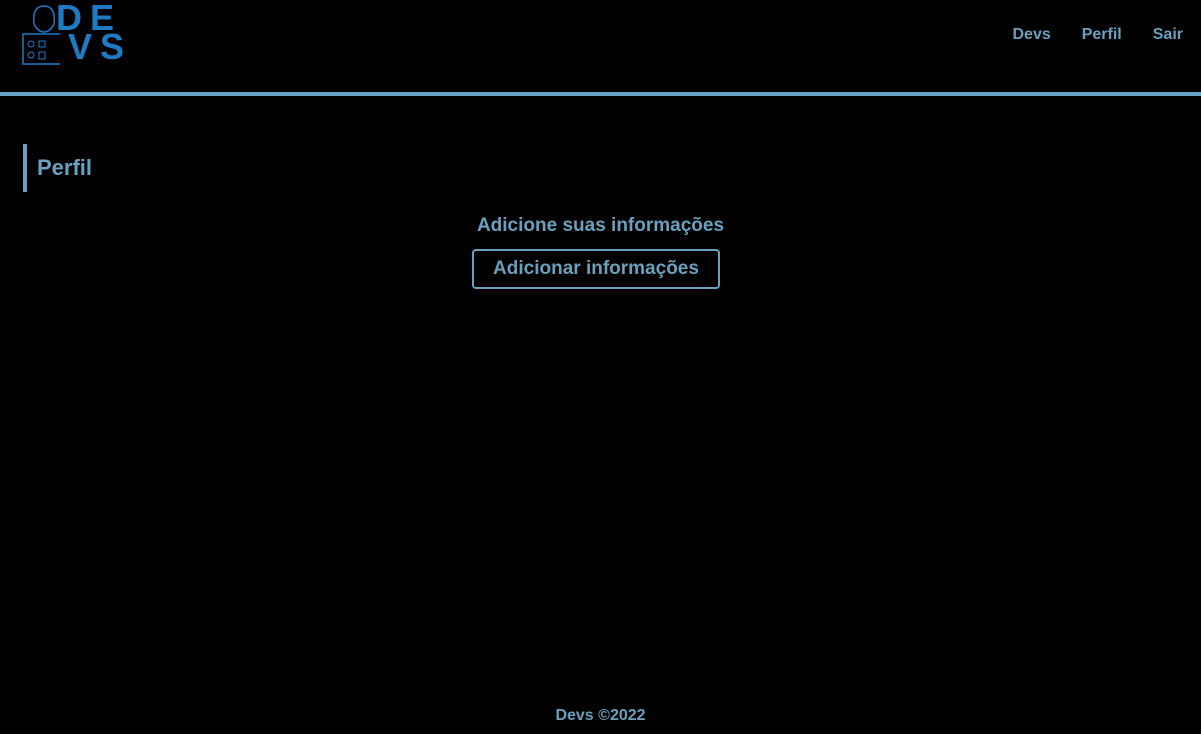 This screenshot has width=1201, height=734. What do you see at coordinates (57, 168) in the screenshot?
I see `page-title: Perfil` at bounding box center [57, 168].